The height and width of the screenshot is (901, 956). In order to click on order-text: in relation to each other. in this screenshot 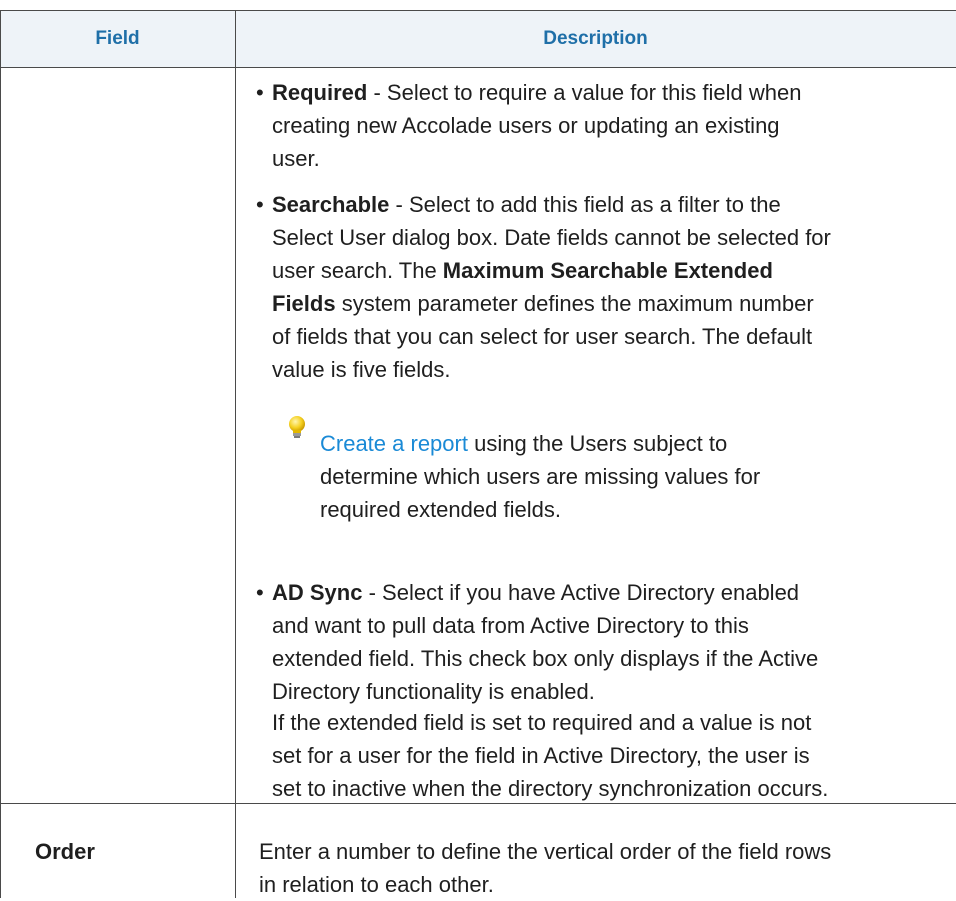, I will do `click(376, 884)`.